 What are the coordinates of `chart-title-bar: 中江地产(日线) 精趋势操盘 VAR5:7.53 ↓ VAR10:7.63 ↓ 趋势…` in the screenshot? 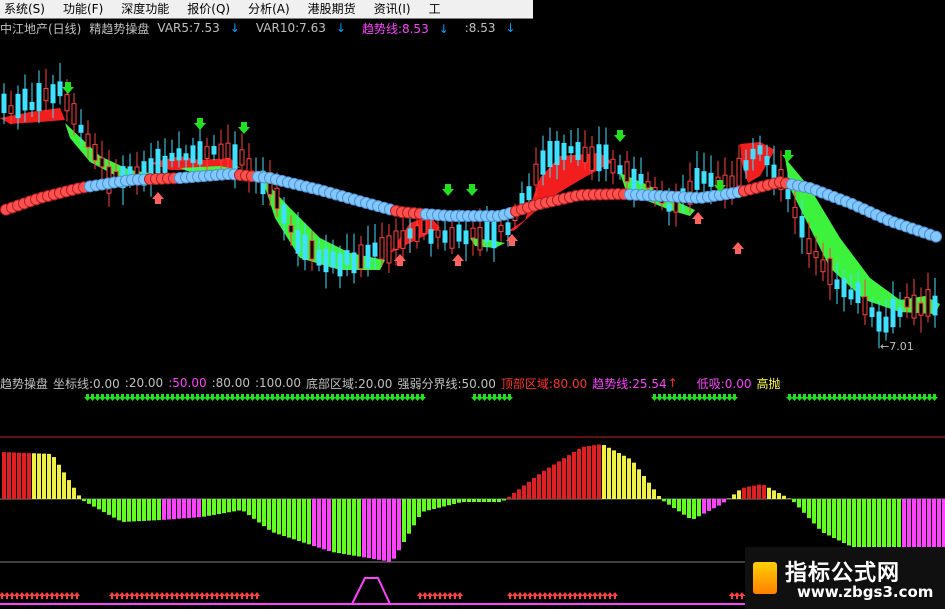 It's located at (266, 28).